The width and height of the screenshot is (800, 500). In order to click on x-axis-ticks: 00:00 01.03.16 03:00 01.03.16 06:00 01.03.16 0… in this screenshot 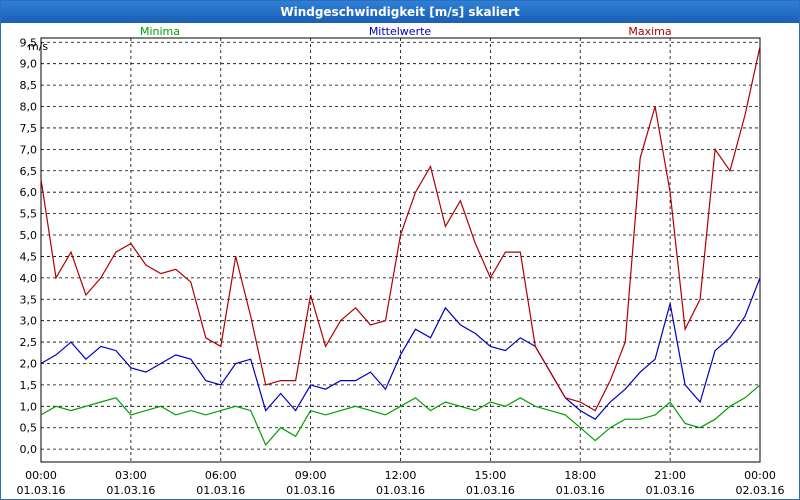, I will do `click(401, 483)`.